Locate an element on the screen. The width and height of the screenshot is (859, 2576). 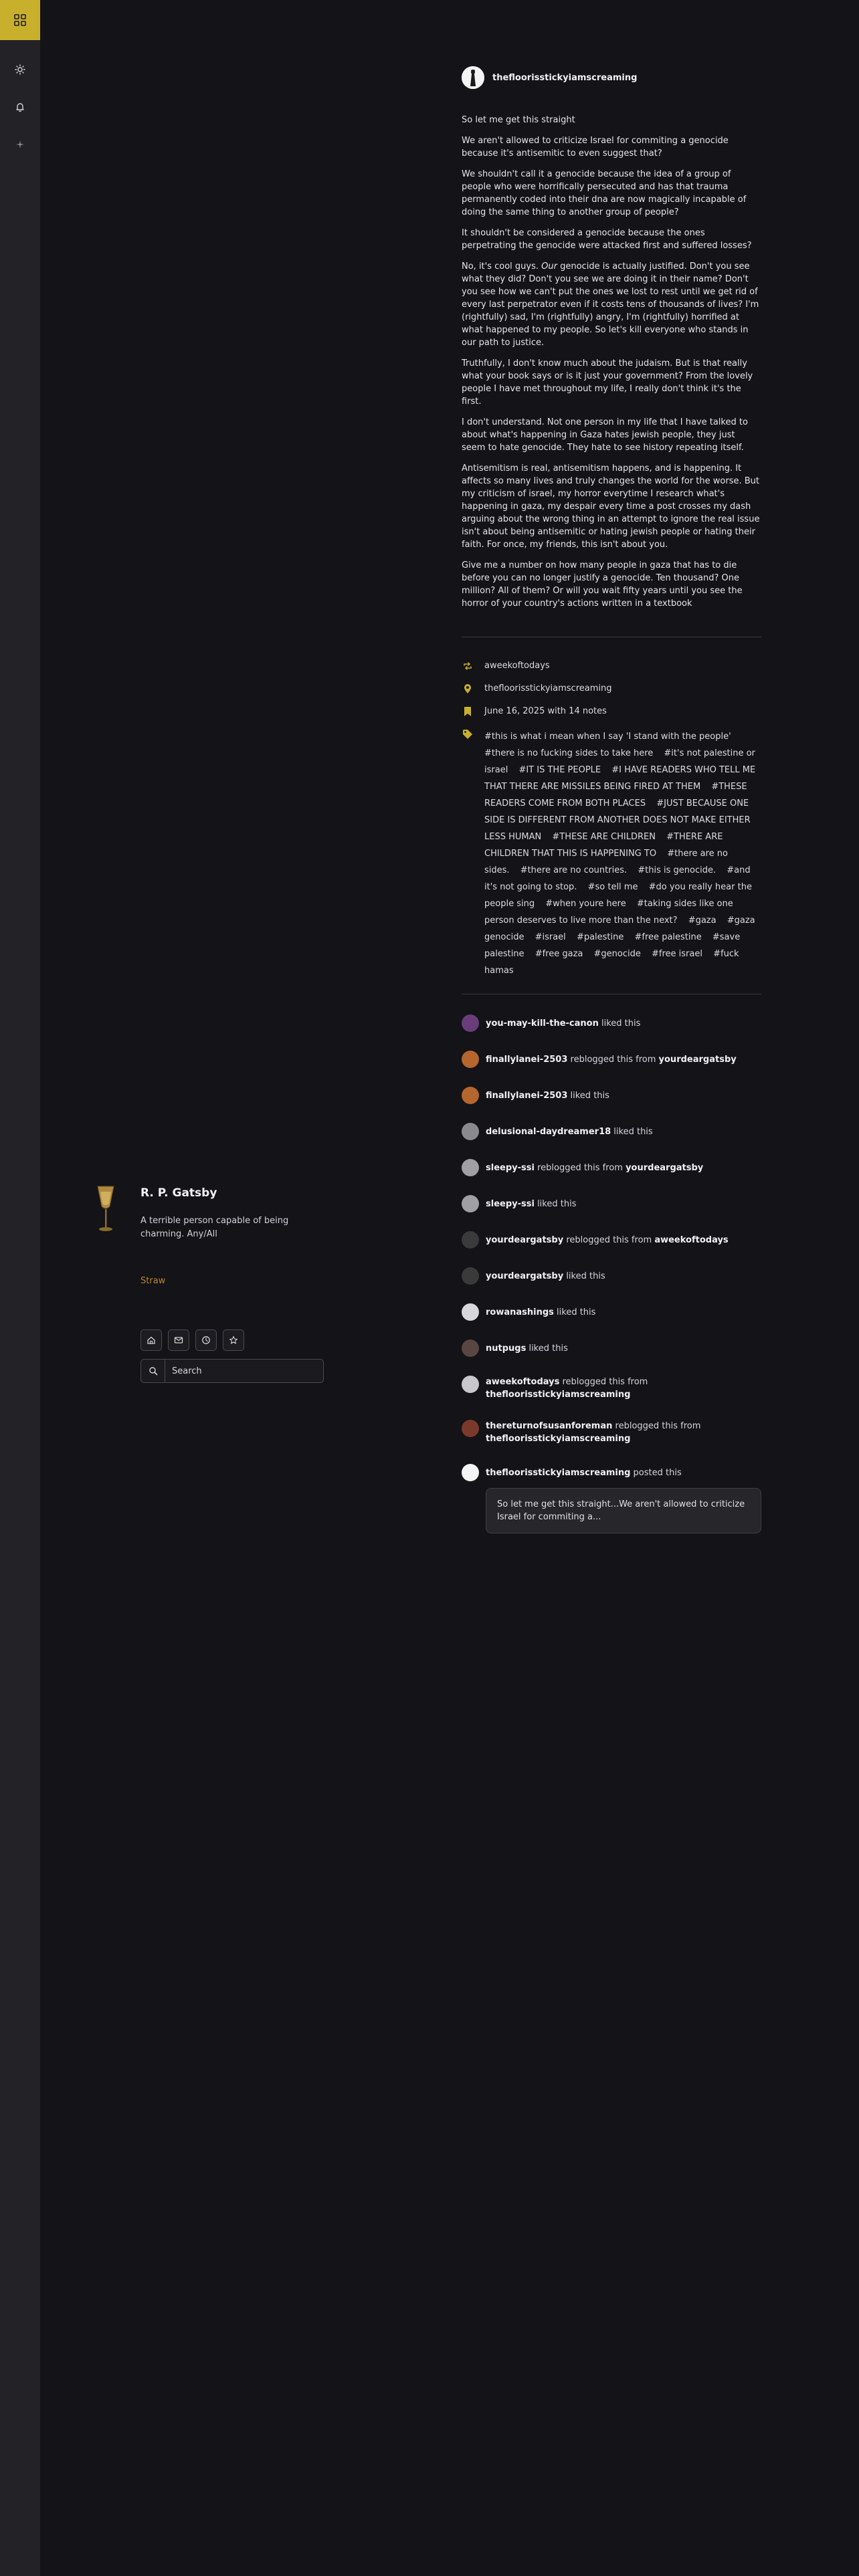
note-source-link: aweekoftodays is located at coordinates (691, 1240).